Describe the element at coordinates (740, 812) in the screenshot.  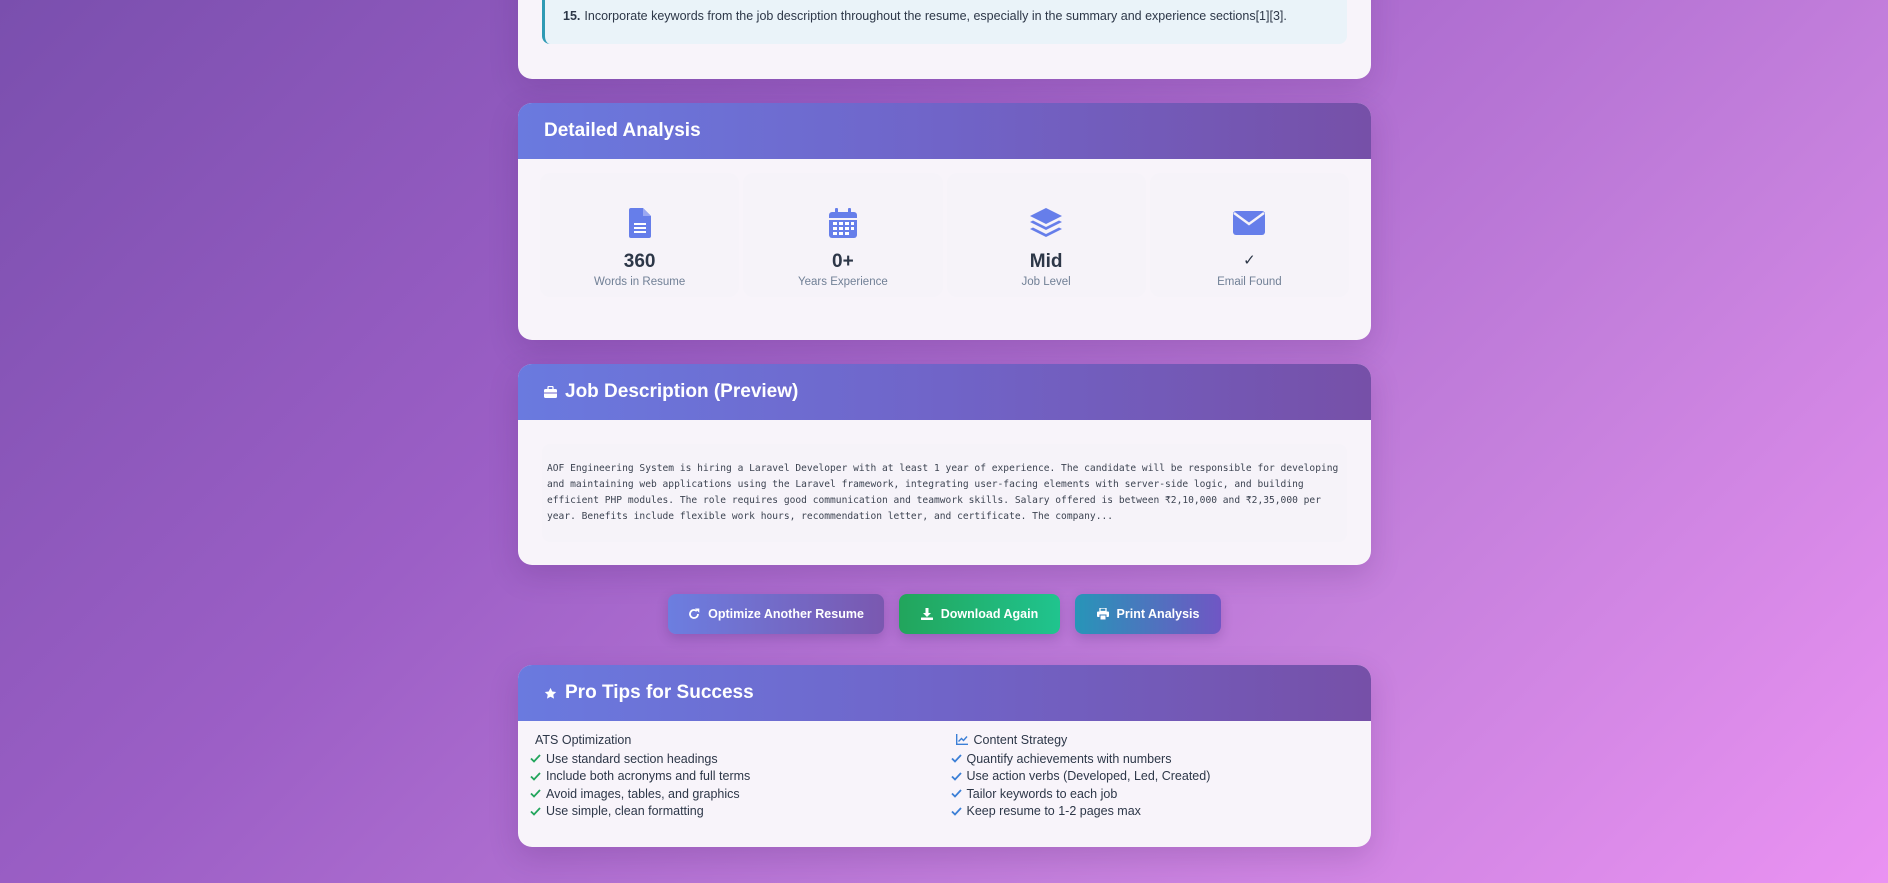
I see `list-item: Use simple, clean formatting` at that location.